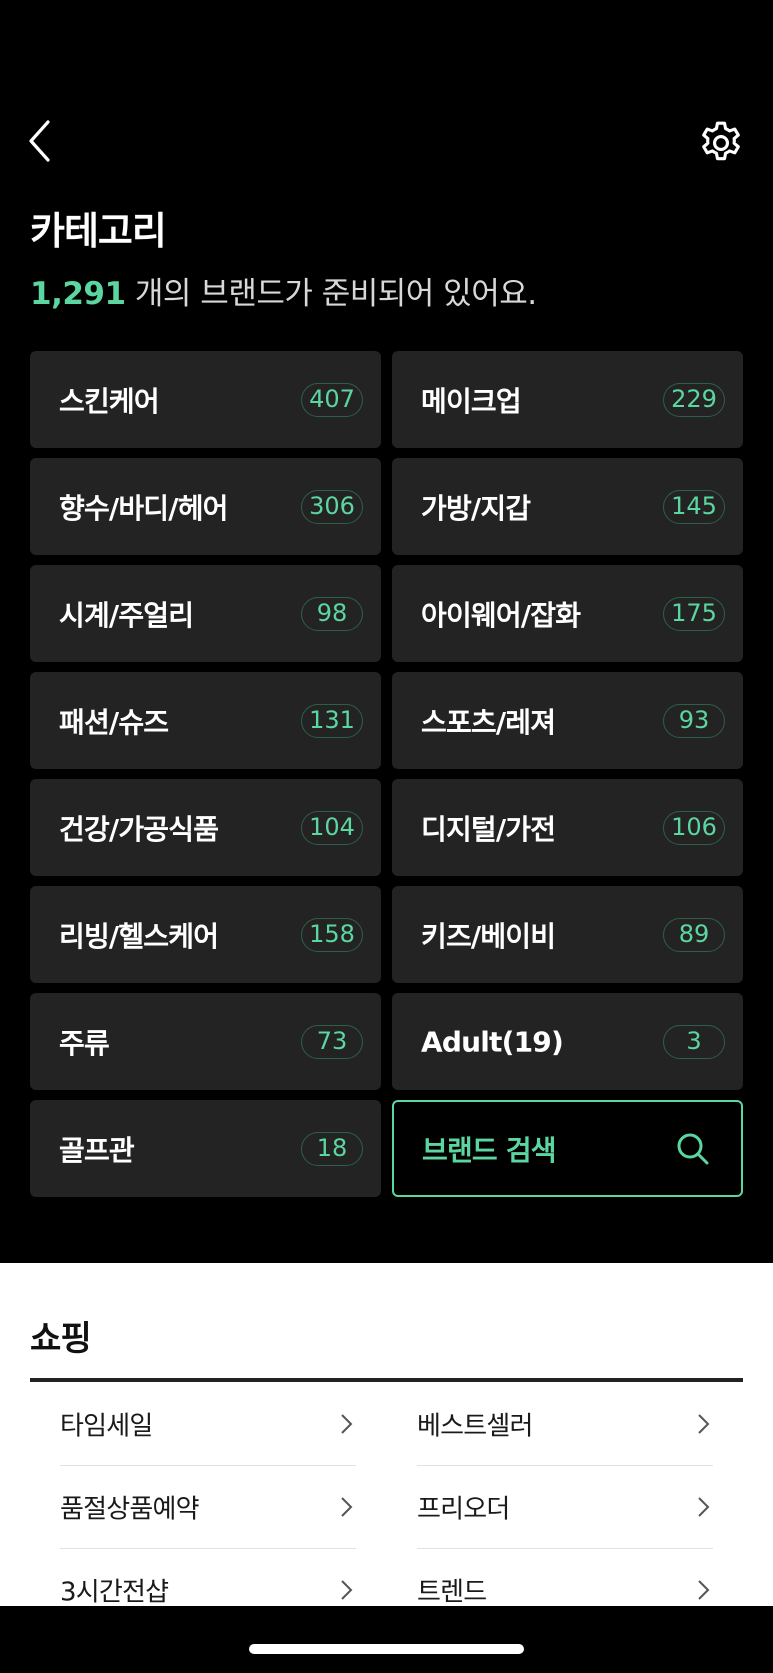 Image resolution: width=773 pixels, height=1673 pixels. What do you see at coordinates (567, 506) in the screenshot?
I see `category-tile: 가방/지갑 145` at bounding box center [567, 506].